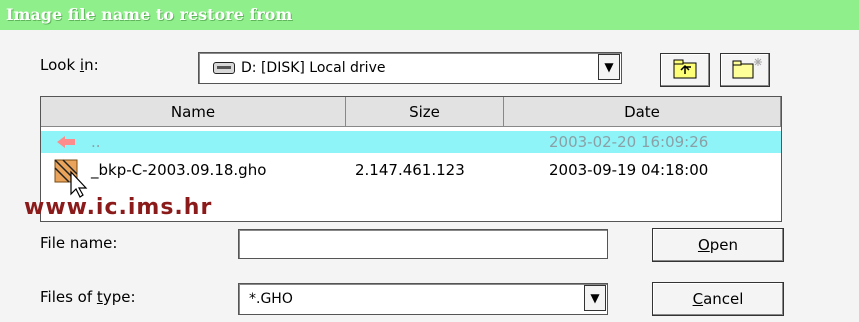  Describe the element at coordinates (193, 112) in the screenshot. I see `column-header-name: Name` at that location.